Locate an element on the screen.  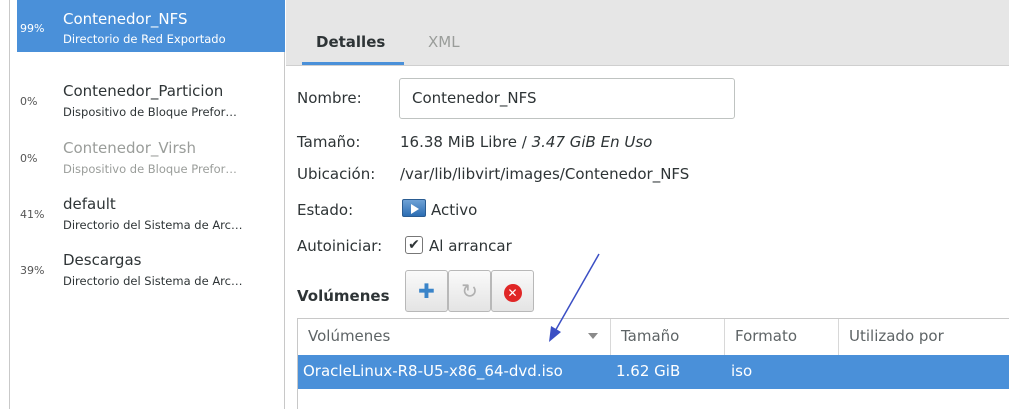
detail-tabs: Detalles XML is located at coordinates (647, 33).